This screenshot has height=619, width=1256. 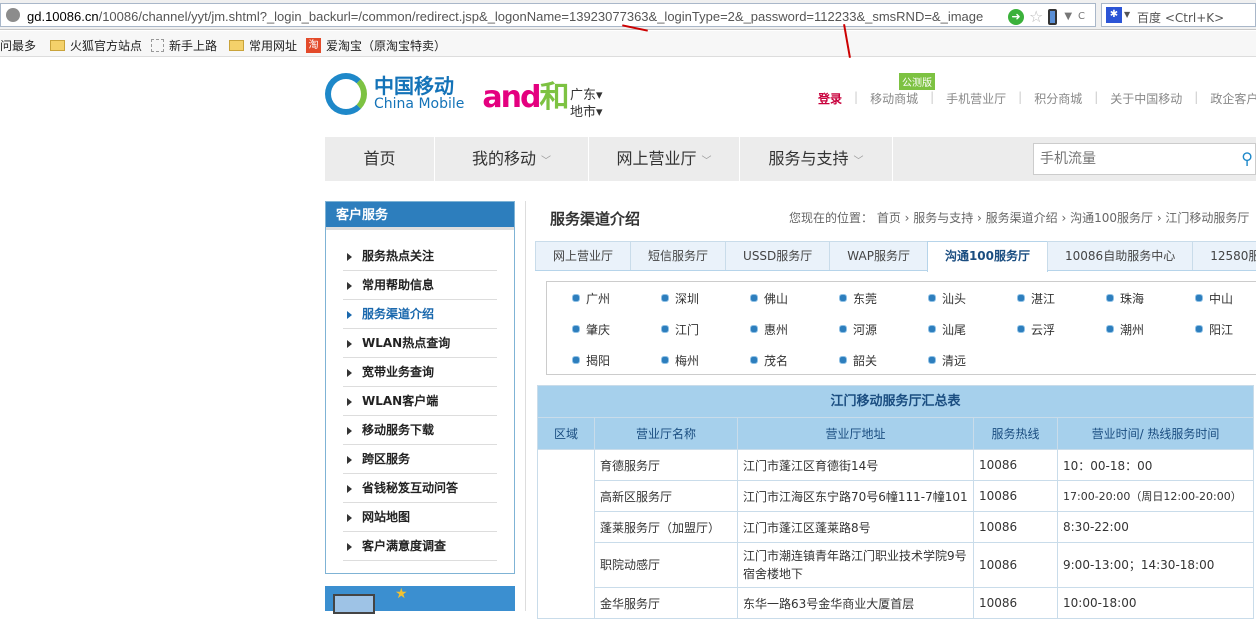 What do you see at coordinates (858, 360) in the screenshot?
I see `city-link: 韶关` at bounding box center [858, 360].